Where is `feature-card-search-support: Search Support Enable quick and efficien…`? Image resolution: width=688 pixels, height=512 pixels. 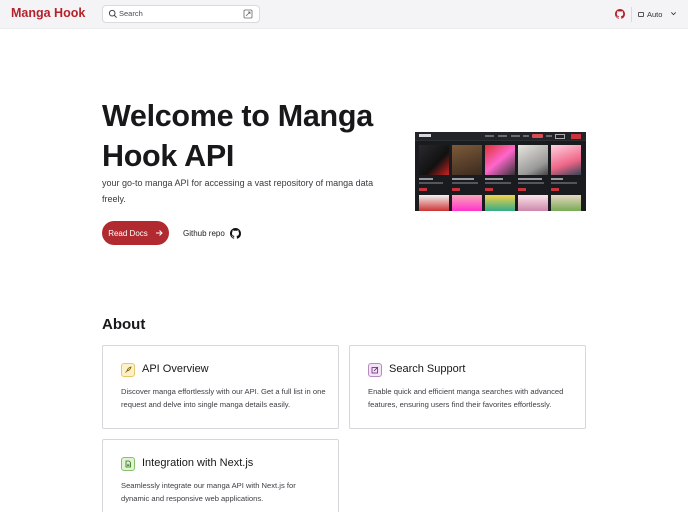 feature-card-search-support: Search Support Enable quick and efficien… is located at coordinates (467, 387).